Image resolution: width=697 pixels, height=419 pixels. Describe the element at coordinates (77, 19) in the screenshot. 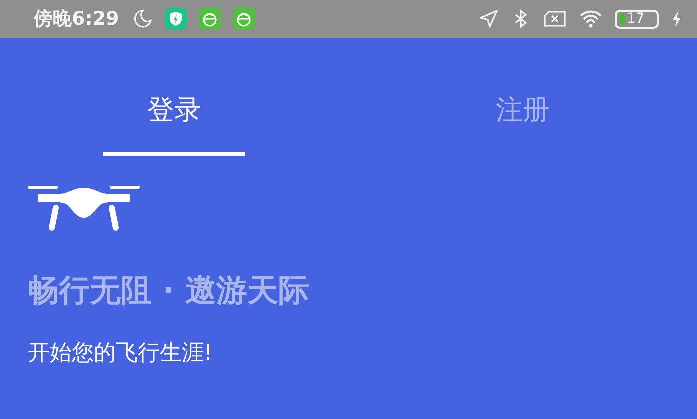

I see `status-time: 傍晚6:29` at that location.